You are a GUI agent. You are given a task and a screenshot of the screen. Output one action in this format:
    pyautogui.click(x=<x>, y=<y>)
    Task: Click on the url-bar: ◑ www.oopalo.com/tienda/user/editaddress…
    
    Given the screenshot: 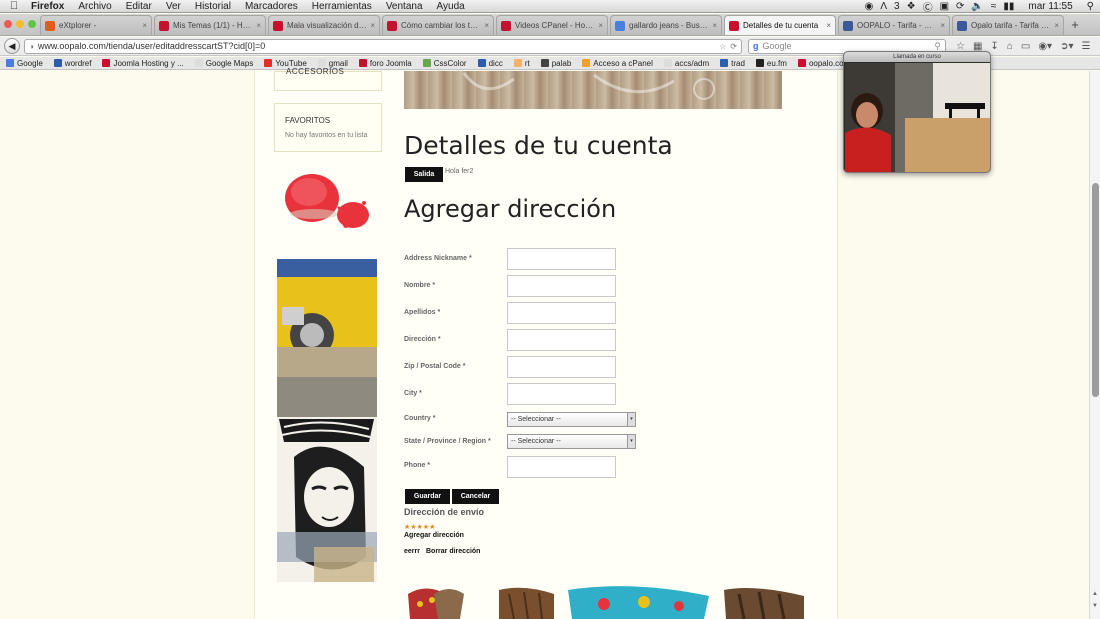 What is the action you would take?
    pyautogui.click(x=383, y=46)
    